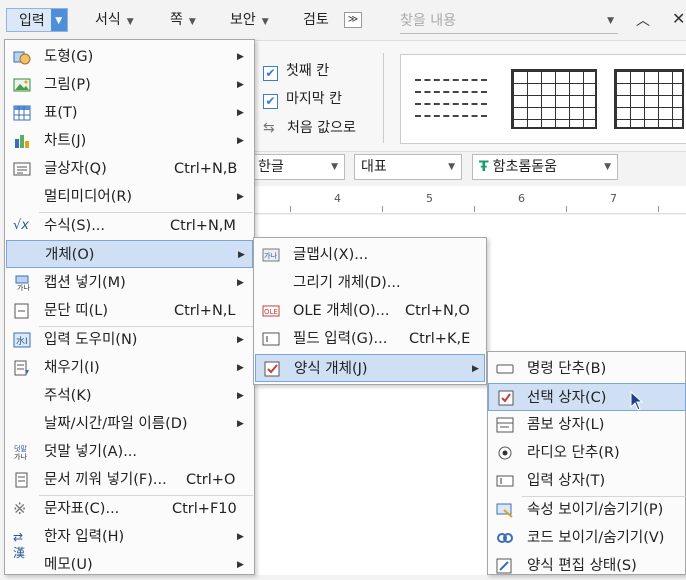  Describe the element at coordinates (643, 20) in the screenshot. I see `collapse-ribbon-icon: ︿` at that location.